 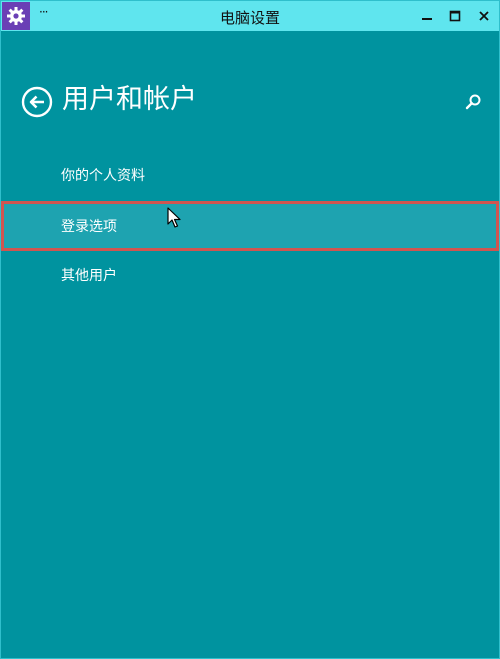 I want to click on title-bar: ··· 电脑设置, so click(x=250, y=16).